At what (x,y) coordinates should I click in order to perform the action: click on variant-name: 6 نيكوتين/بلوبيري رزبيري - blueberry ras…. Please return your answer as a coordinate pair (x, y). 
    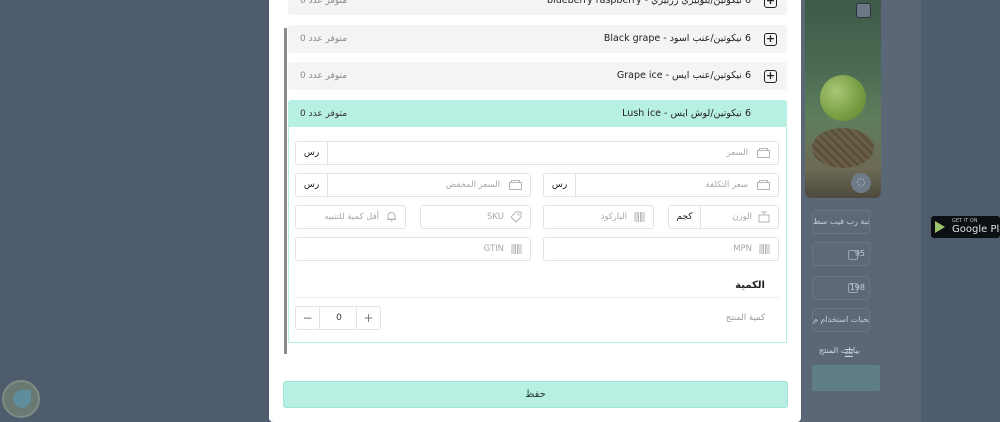
    Looking at the image, I should click on (649, 3).